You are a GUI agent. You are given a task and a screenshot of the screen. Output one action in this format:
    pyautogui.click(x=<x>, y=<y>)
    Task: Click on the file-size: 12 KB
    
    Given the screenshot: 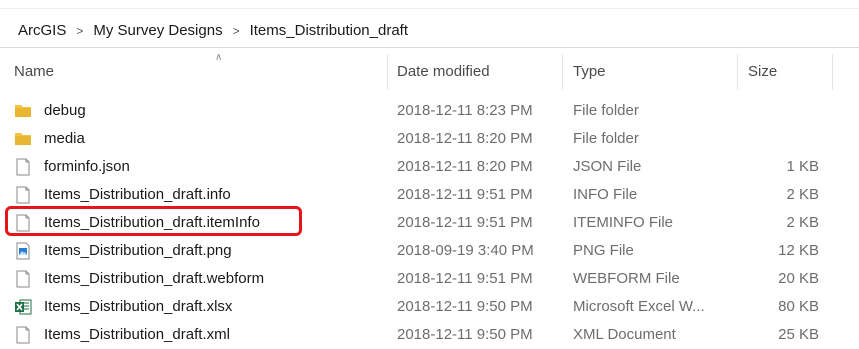 What is the action you would take?
    pyautogui.click(x=798, y=250)
    